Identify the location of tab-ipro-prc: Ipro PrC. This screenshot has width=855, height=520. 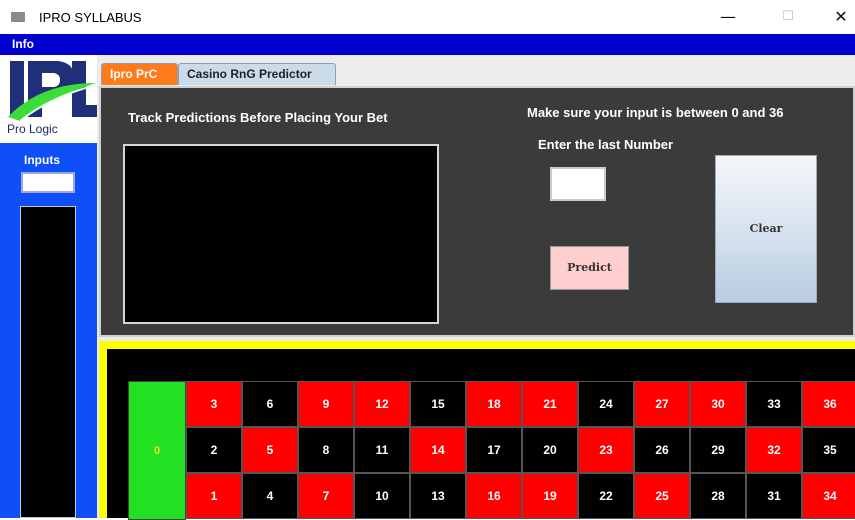
(139, 74).